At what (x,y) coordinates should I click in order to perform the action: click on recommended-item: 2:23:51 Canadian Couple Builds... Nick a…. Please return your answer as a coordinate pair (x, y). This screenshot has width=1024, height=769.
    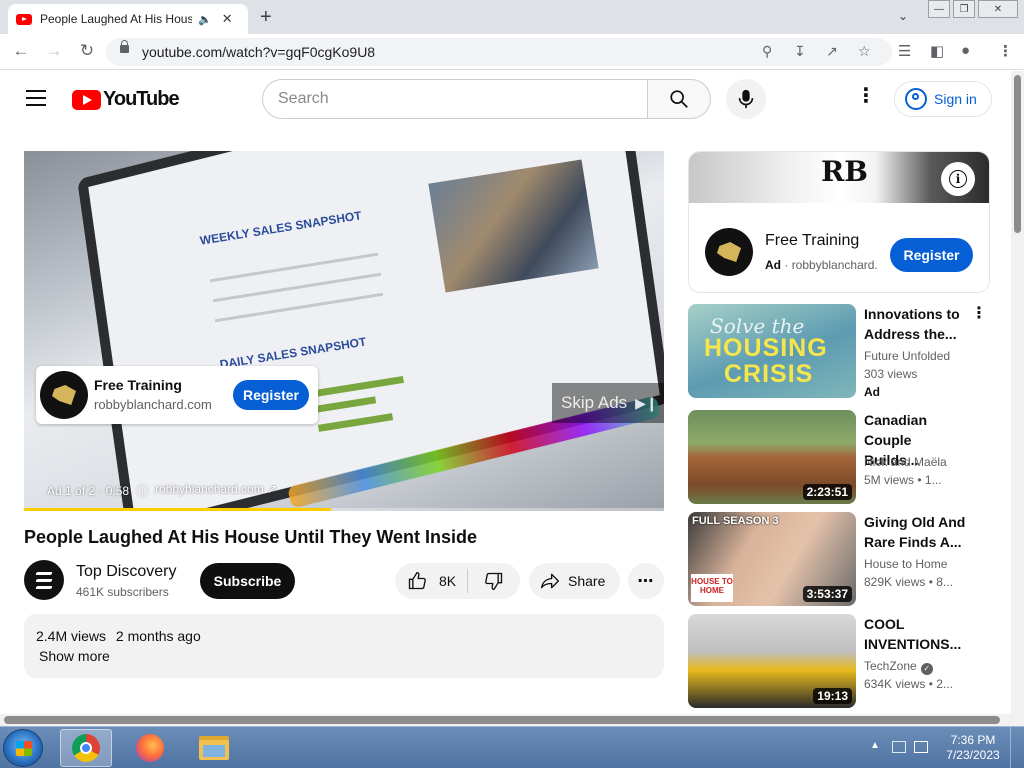
    Looking at the image, I should click on (839, 457).